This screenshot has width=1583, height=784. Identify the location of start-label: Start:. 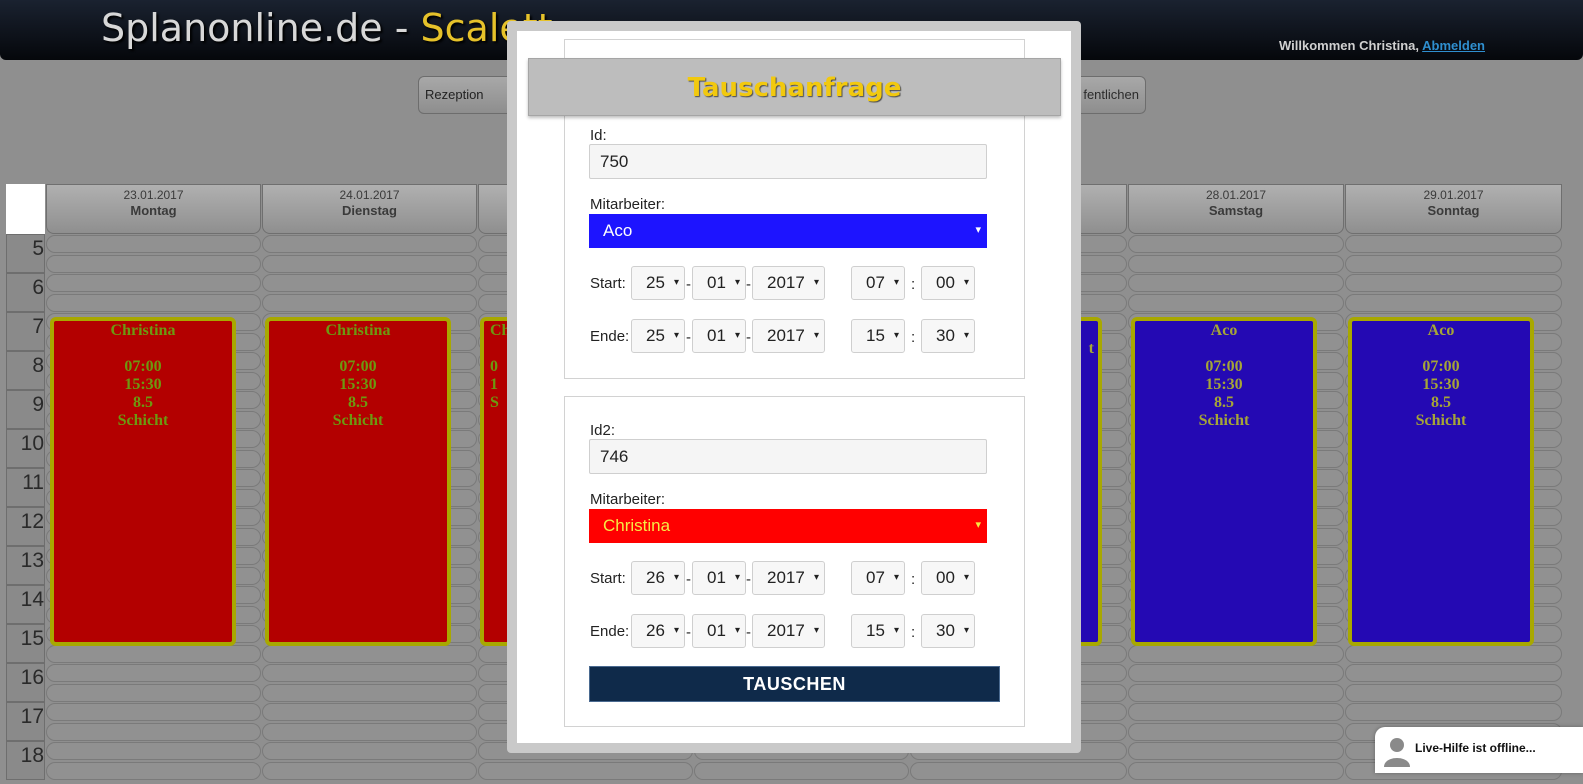
(608, 283).